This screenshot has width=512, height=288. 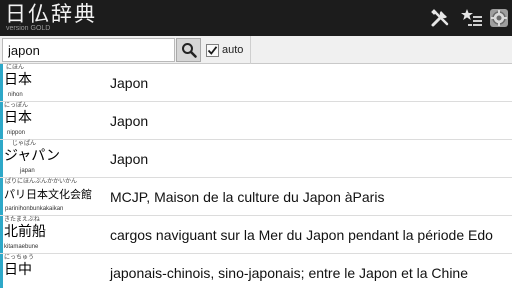 I want to click on entry-word: 日中, so click(x=18, y=270).